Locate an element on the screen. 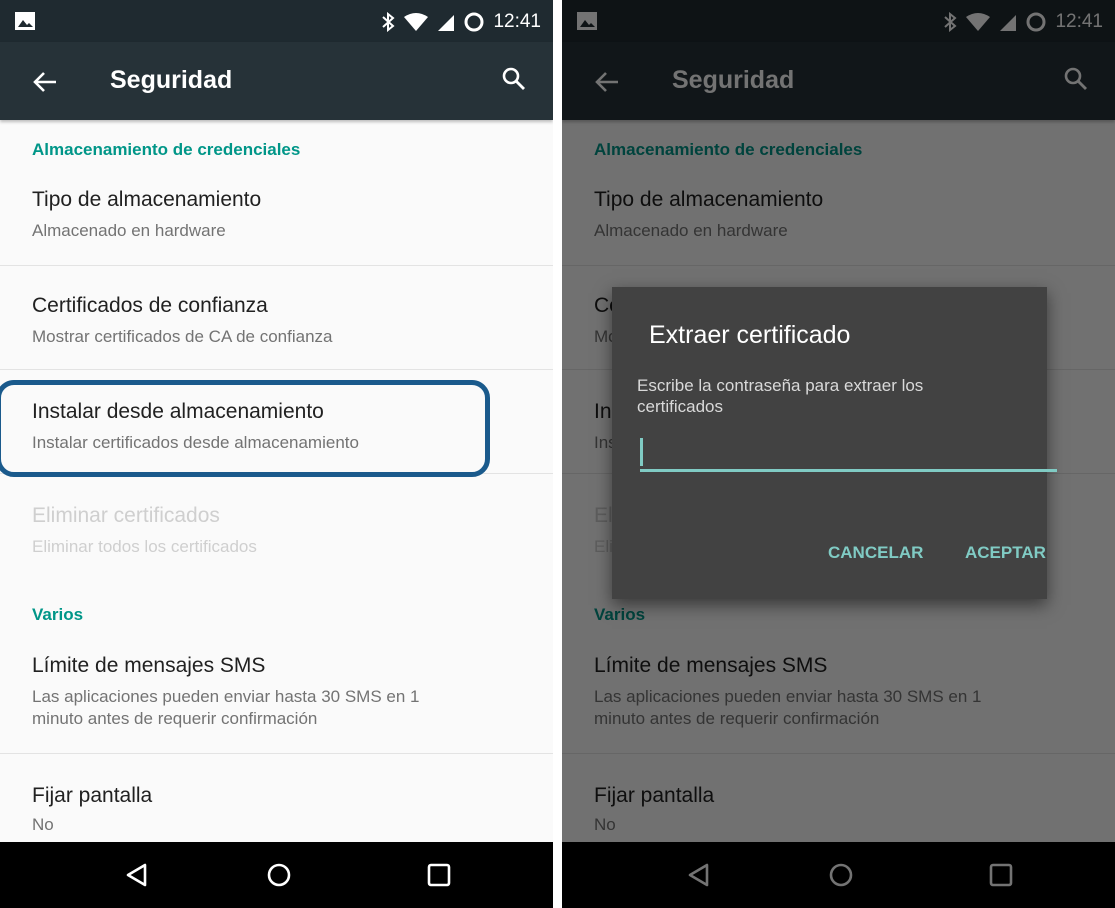 The image size is (1115, 908). search-icon is located at coordinates (514, 79).